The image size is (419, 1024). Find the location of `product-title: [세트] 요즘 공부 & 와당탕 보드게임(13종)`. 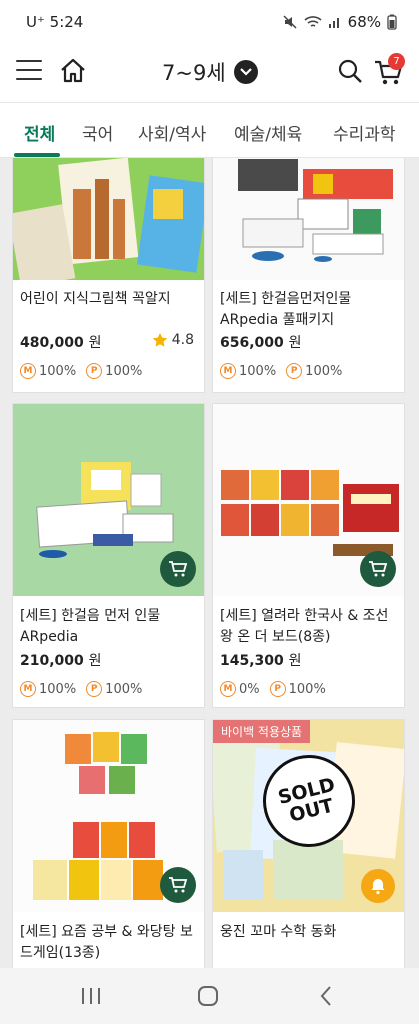

product-title: [세트] 요즘 공부 & 와당탕 보드게임(13종) is located at coordinates (110, 943).